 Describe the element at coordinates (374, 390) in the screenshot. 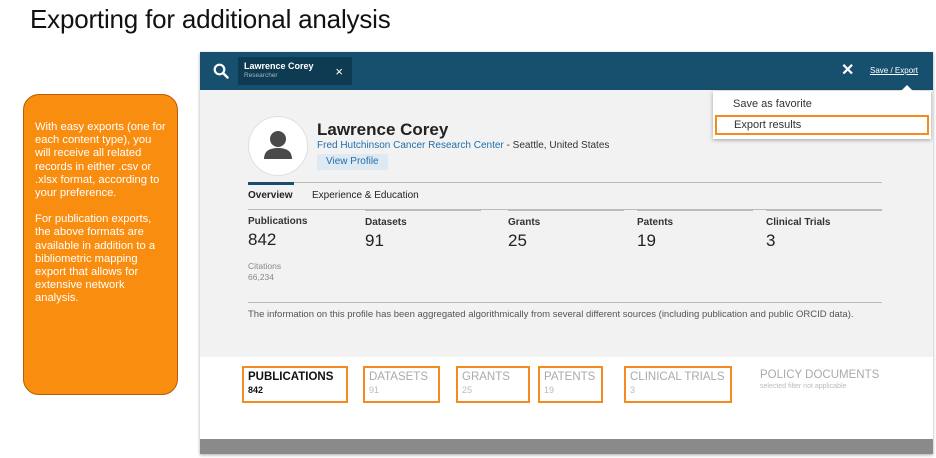

I see `tab-count: 91` at that location.